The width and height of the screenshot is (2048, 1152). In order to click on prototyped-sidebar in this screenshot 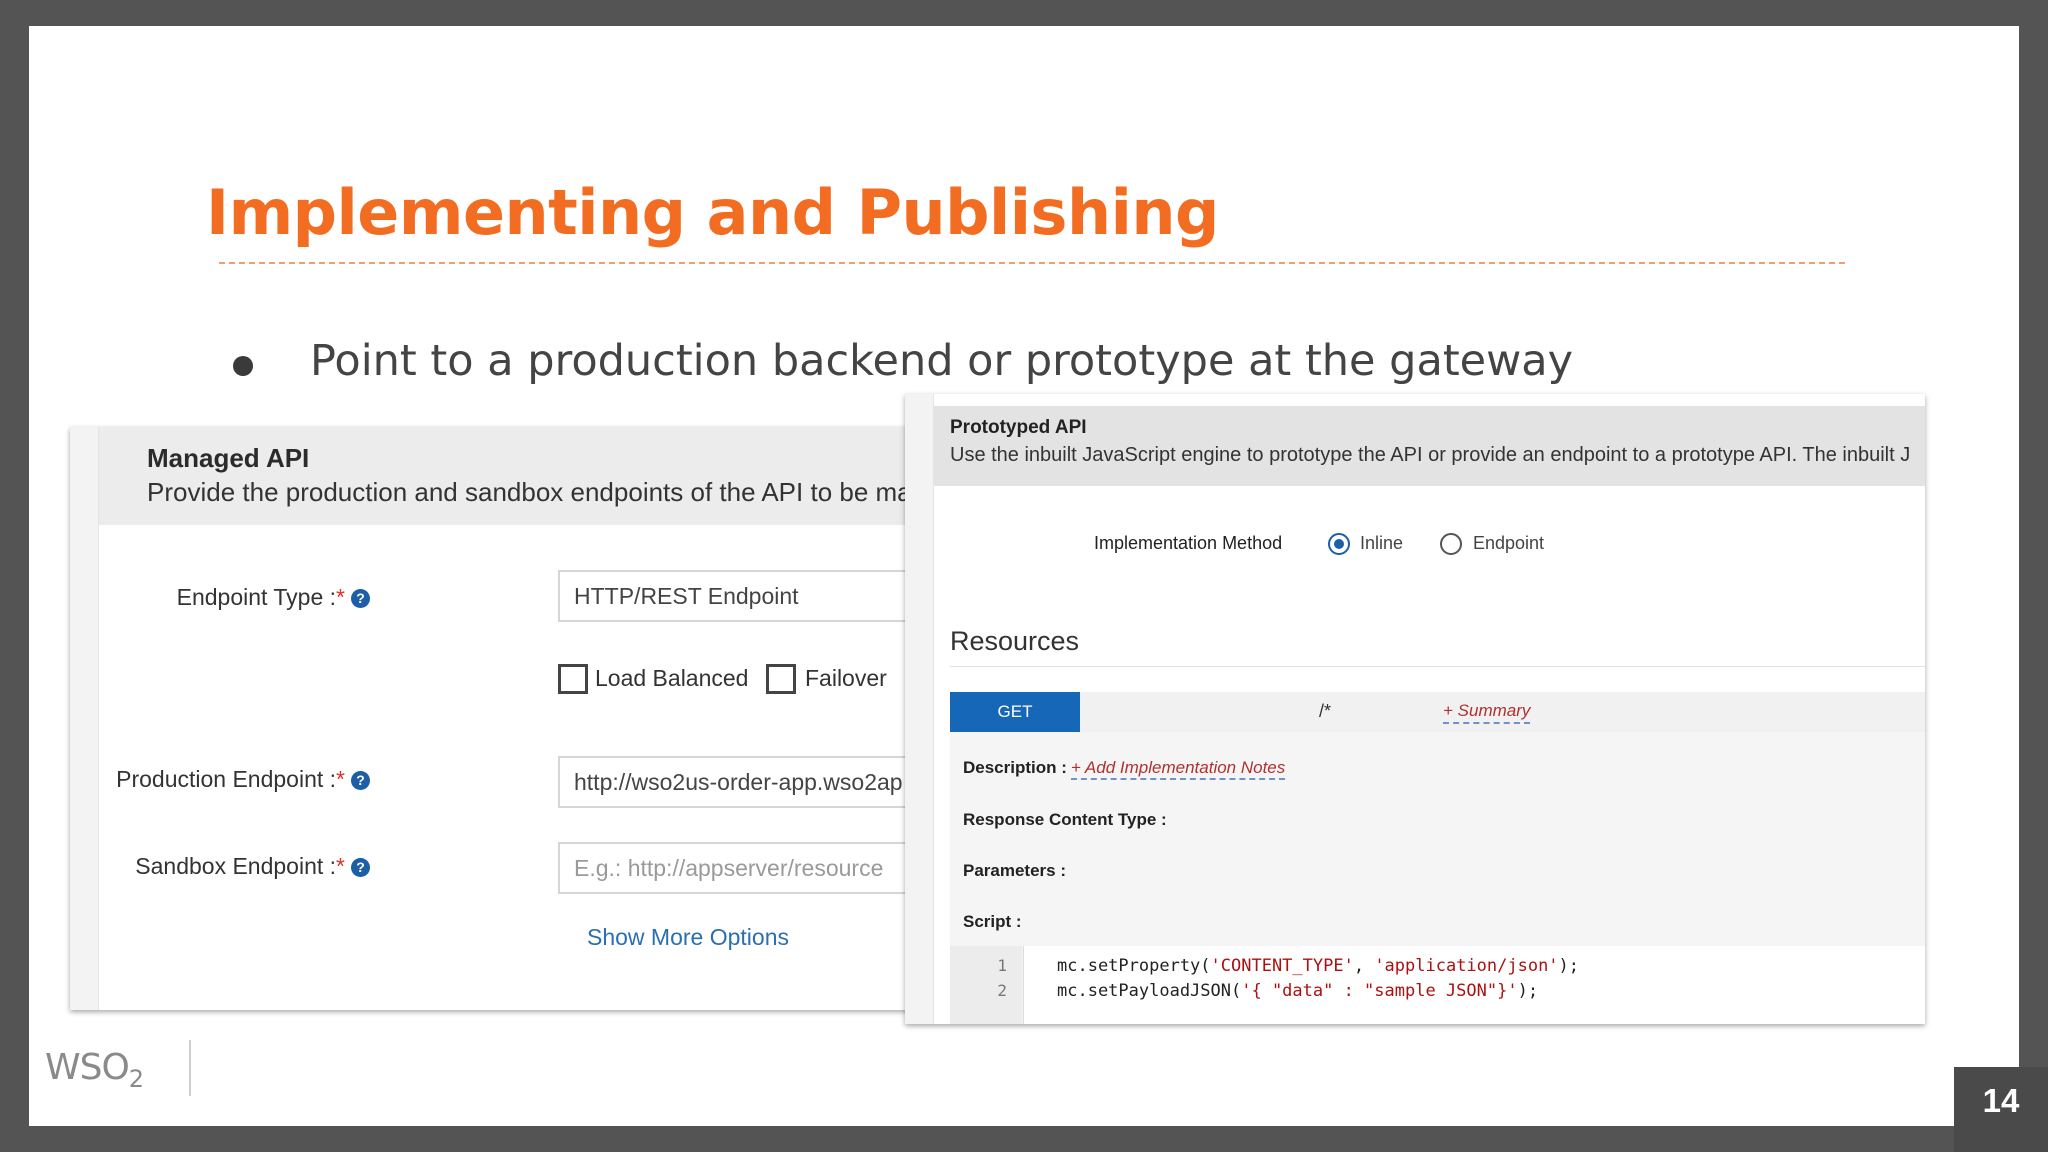, I will do `click(919, 709)`.